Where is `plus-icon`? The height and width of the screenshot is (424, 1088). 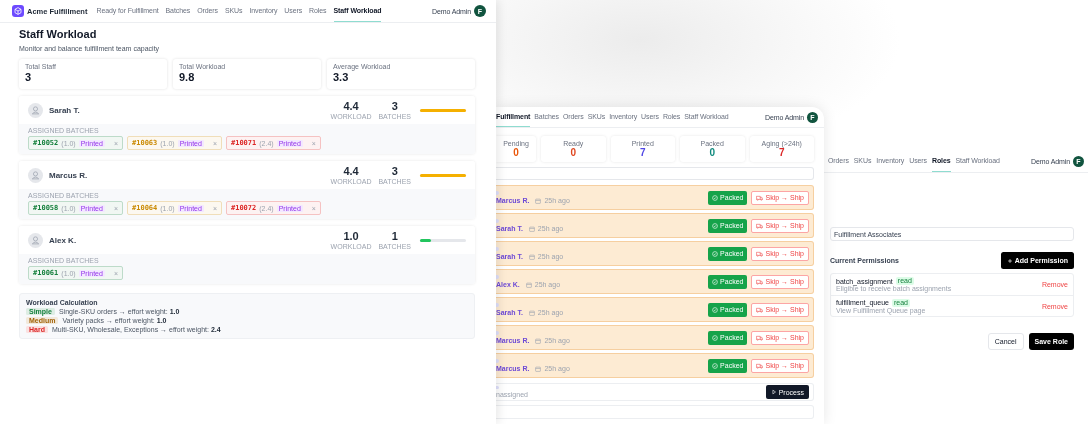
plus-icon is located at coordinates (1009, 260).